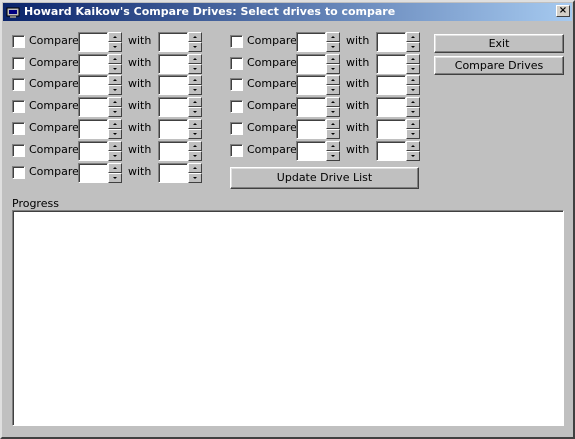  I want to click on update-drive-list-button: Update Drive List, so click(324, 178).